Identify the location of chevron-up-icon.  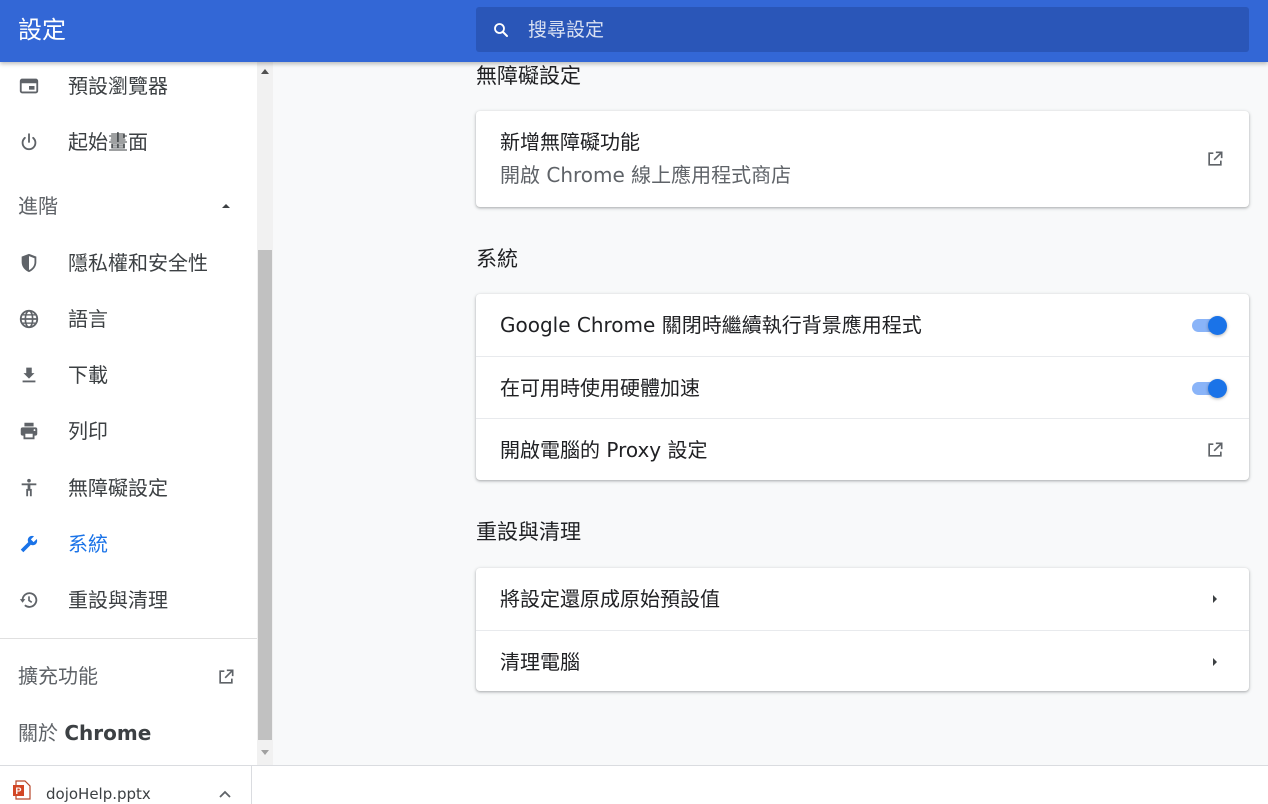
(225, 794).